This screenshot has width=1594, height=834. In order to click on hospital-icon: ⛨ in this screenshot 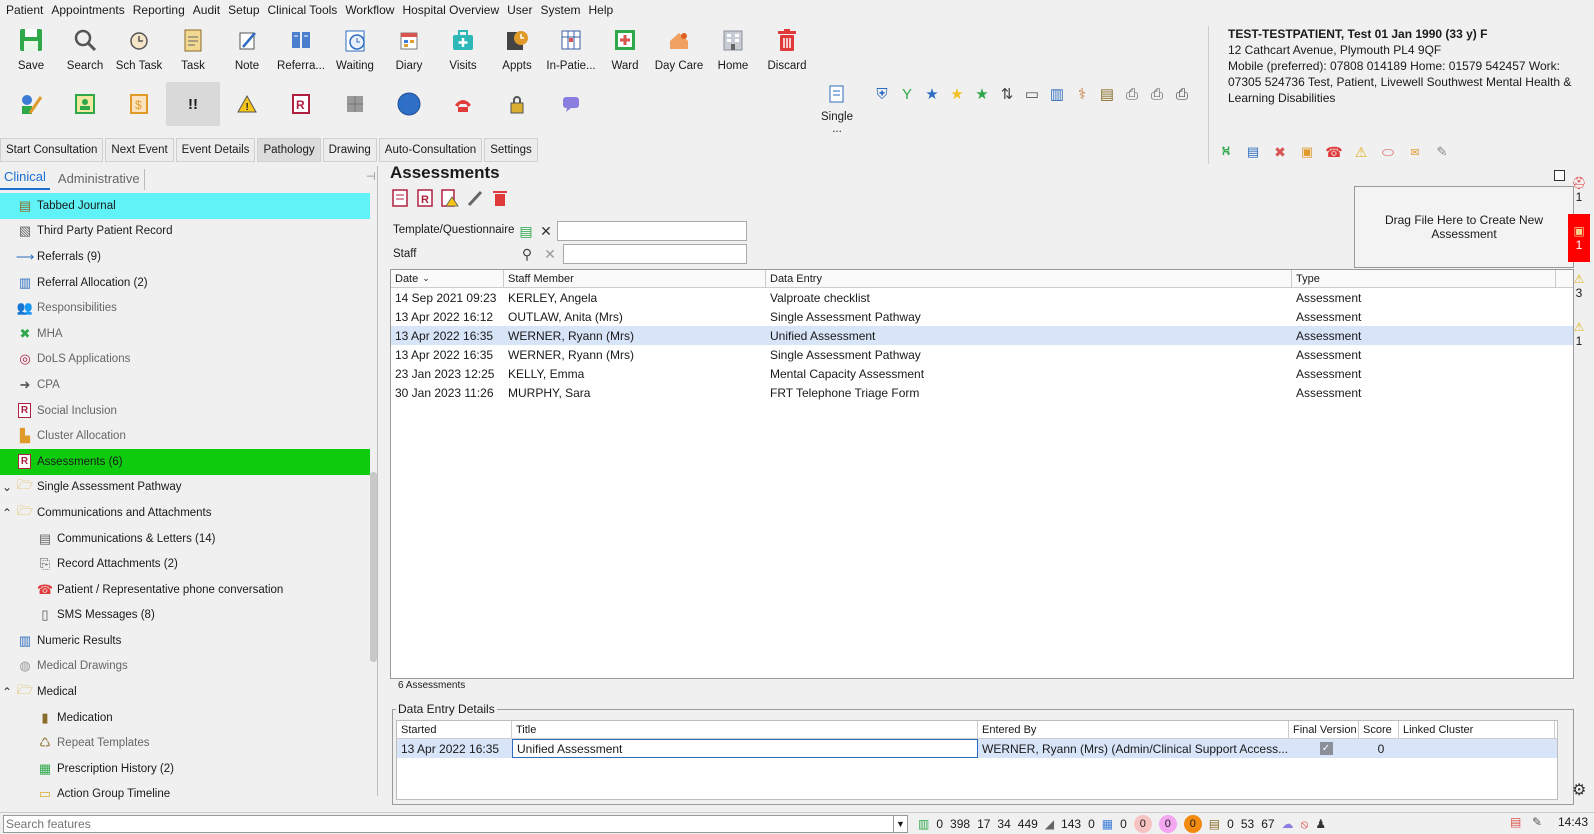, I will do `click(882, 94)`.